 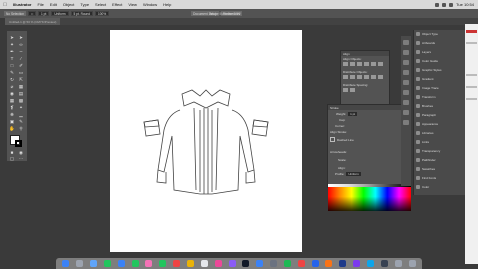 I want to click on distribute-right-icon, so click(x=380, y=77).